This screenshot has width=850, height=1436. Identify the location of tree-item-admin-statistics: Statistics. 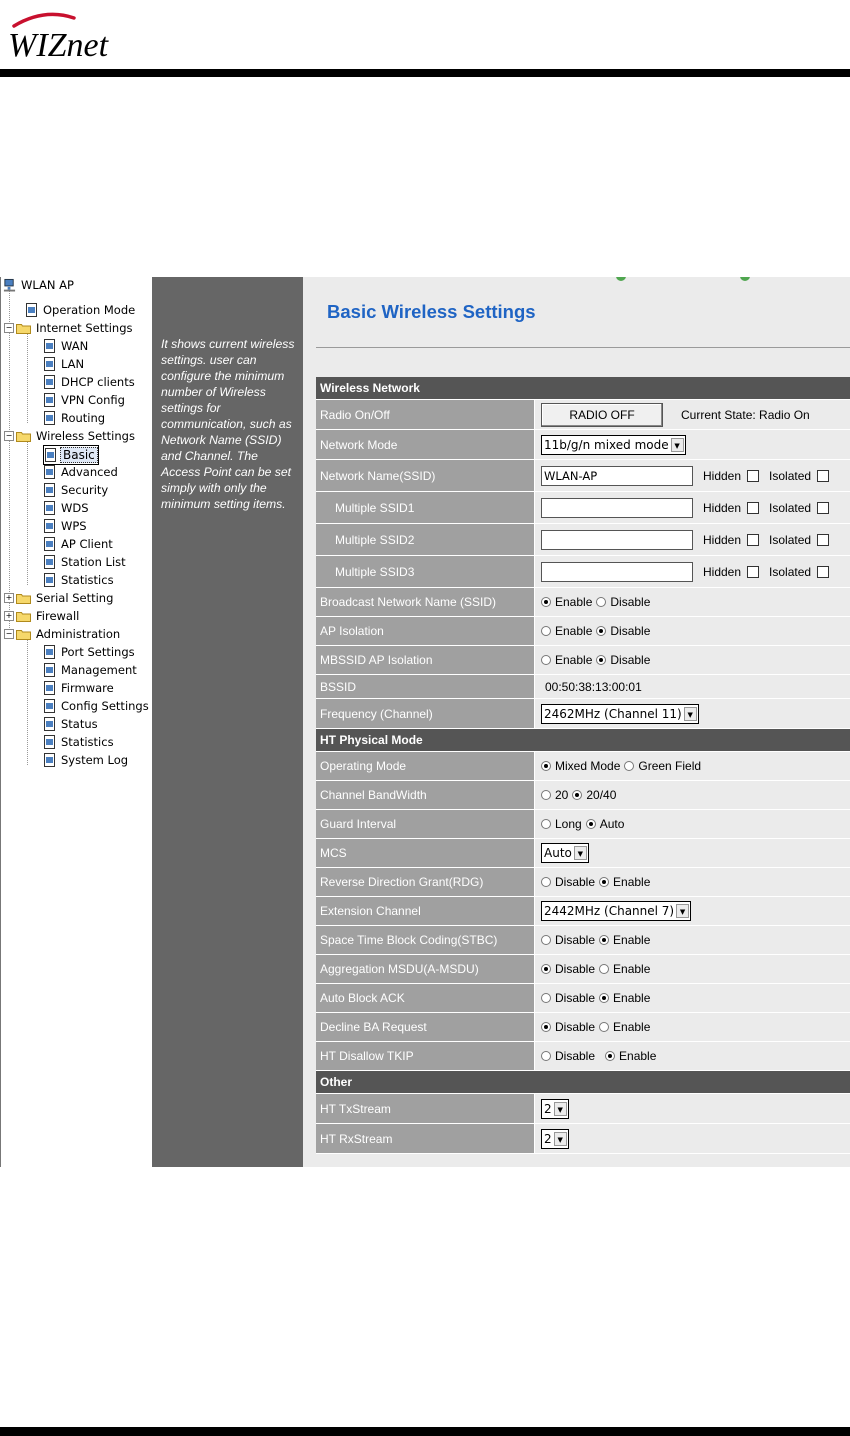
(79, 742).